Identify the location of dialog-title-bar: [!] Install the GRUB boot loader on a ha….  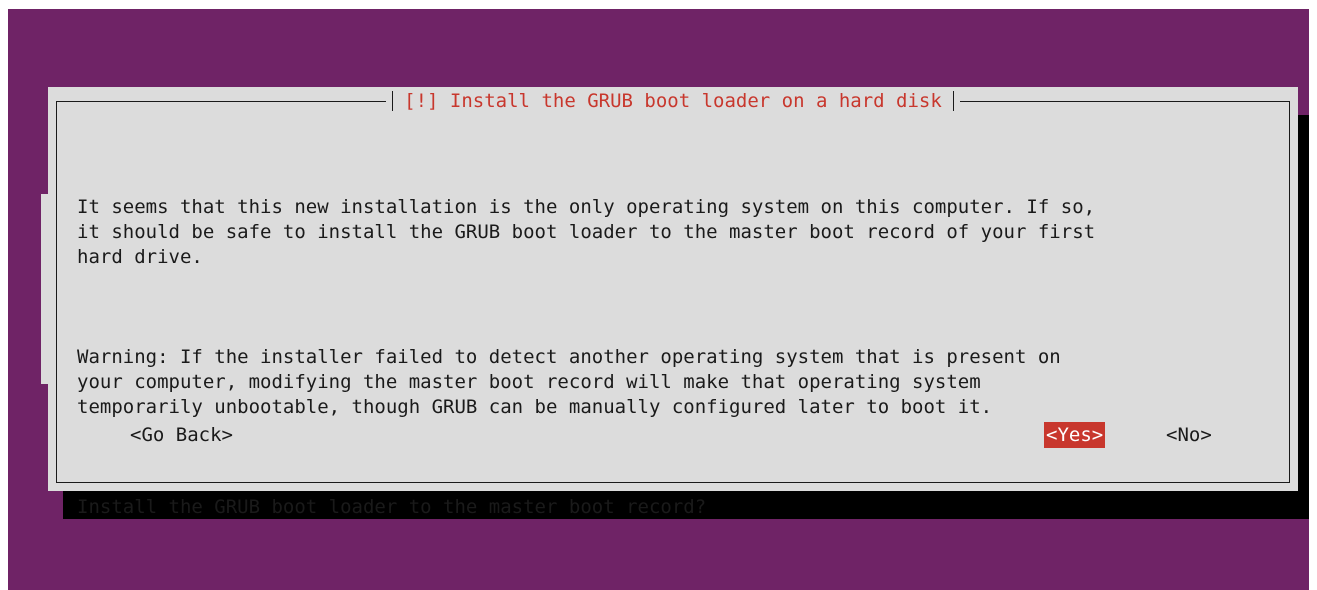
(673, 101).